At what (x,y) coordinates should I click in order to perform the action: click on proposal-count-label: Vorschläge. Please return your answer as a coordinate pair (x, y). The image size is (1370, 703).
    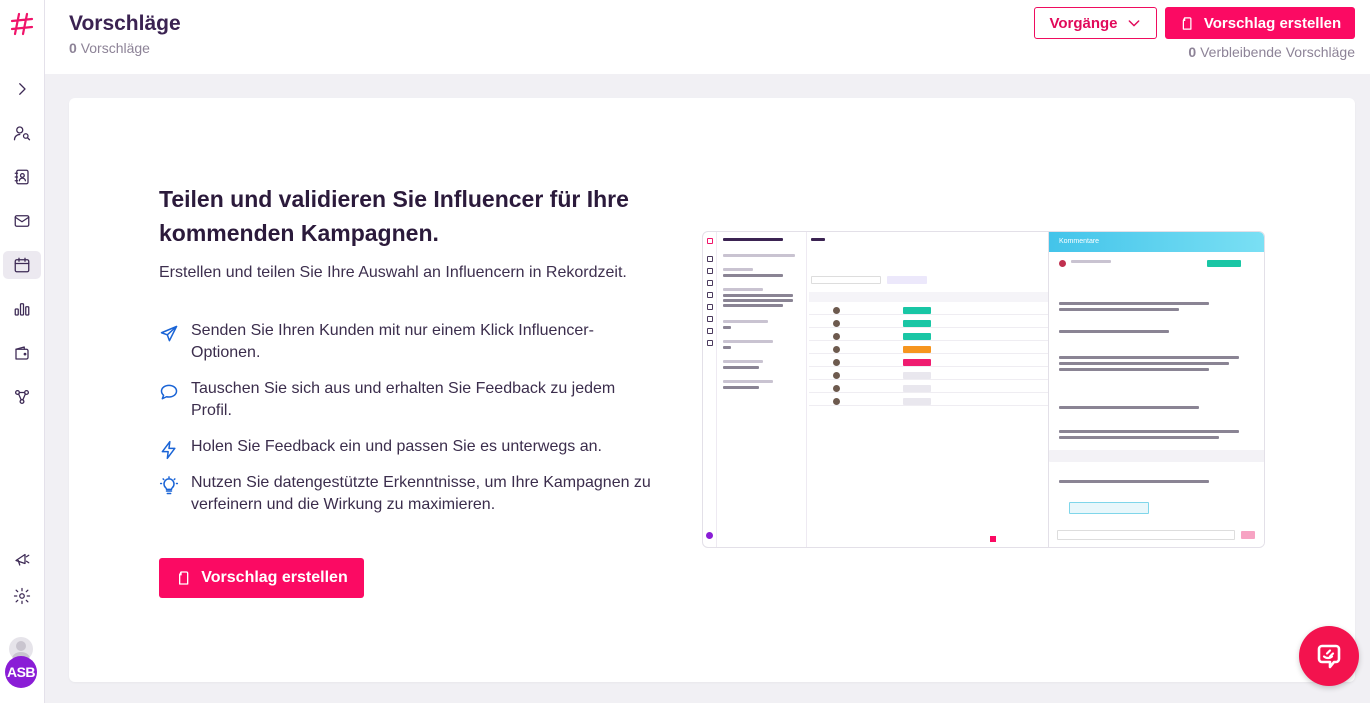
    Looking at the image, I should click on (115, 48).